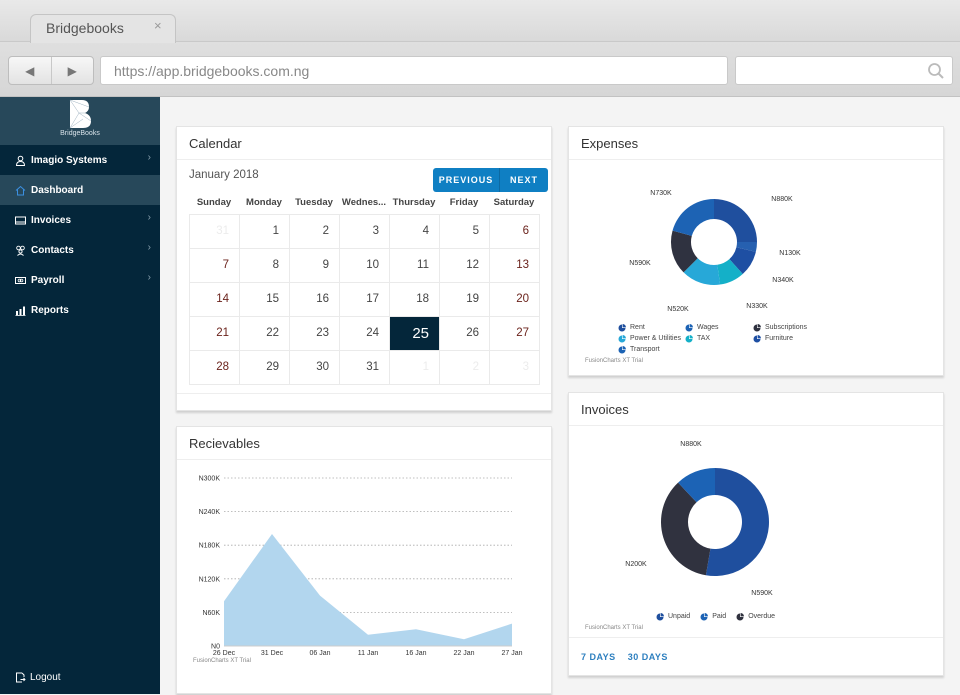 The width and height of the screenshot is (960, 695). What do you see at coordinates (80, 220) in the screenshot?
I see `sidebar-item-invoices: Invoices ›` at bounding box center [80, 220].